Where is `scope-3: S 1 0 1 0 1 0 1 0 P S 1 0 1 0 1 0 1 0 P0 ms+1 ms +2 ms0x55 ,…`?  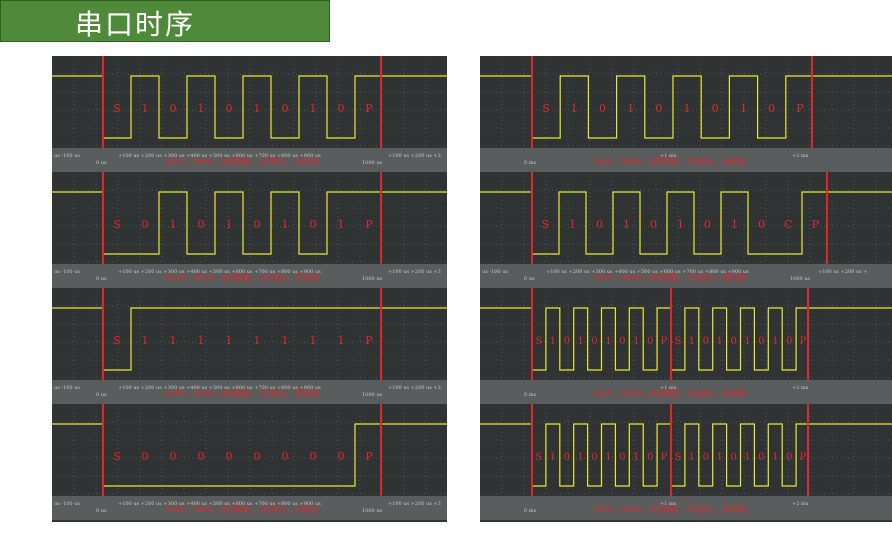 scope-3: S 1 0 1 0 1 0 1 0 P S 1 0 1 0 1 0 1 0 P0 ms+1 ms +2 ms0x55 ,… is located at coordinates (686, 346).